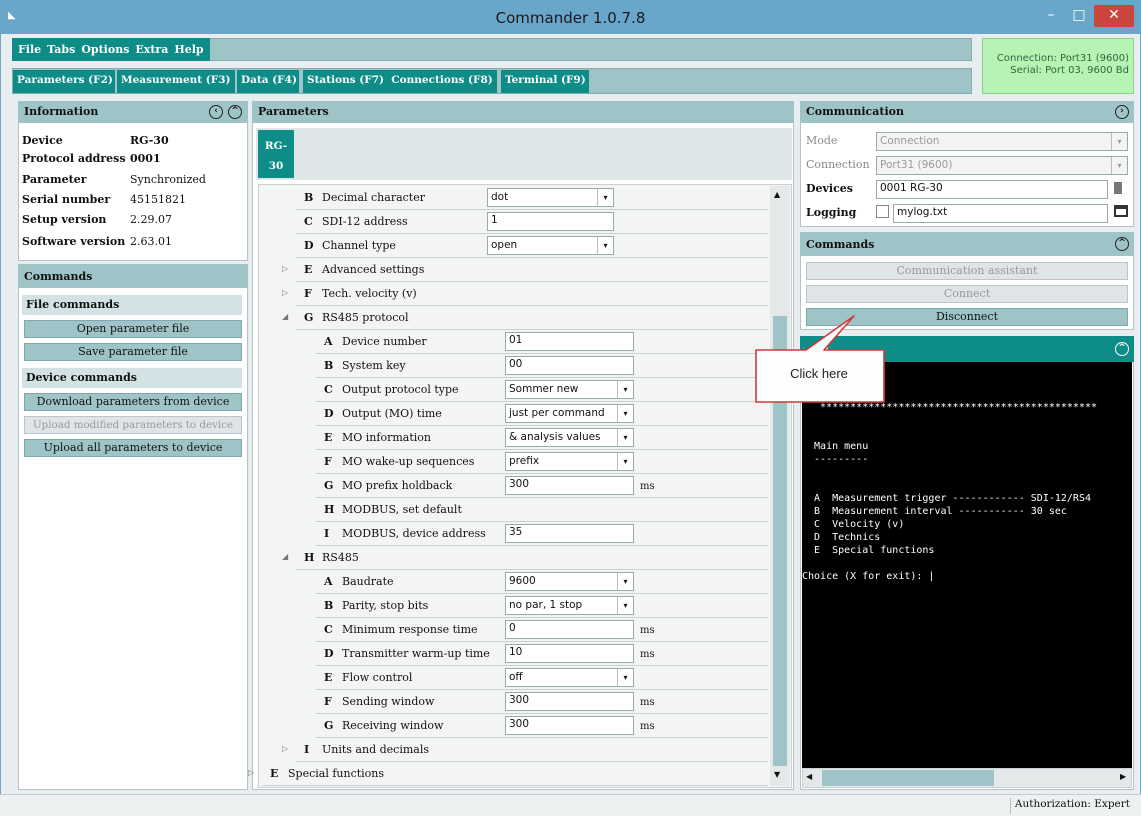 This screenshot has width=1141, height=816. I want to click on menu-tabs: Tabs, so click(61, 49).